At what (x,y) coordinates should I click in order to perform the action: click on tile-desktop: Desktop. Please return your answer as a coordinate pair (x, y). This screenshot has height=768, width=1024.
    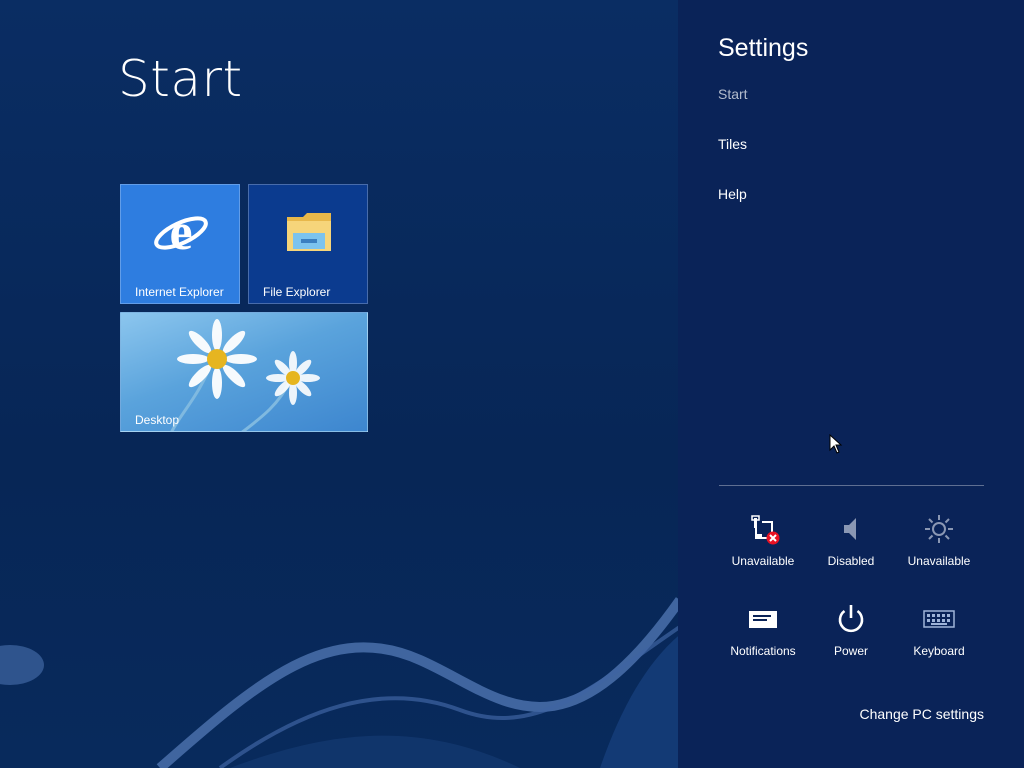
    Looking at the image, I should click on (244, 372).